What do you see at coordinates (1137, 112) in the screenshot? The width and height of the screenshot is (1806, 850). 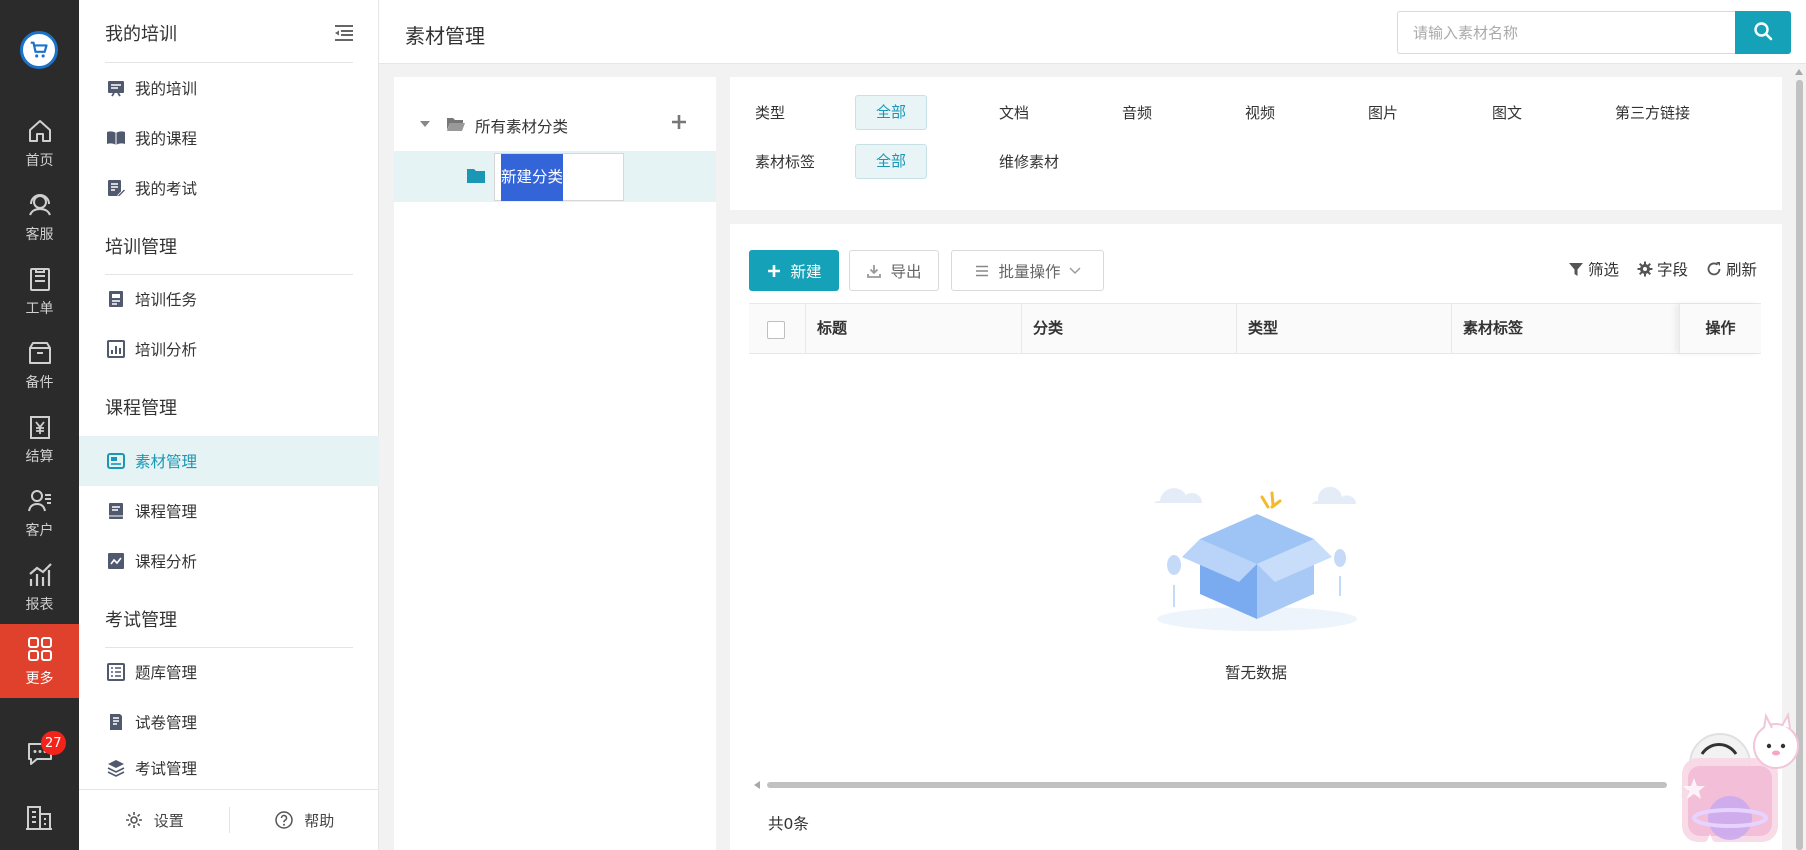 I see `filter-type-audio: 音频` at bounding box center [1137, 112].